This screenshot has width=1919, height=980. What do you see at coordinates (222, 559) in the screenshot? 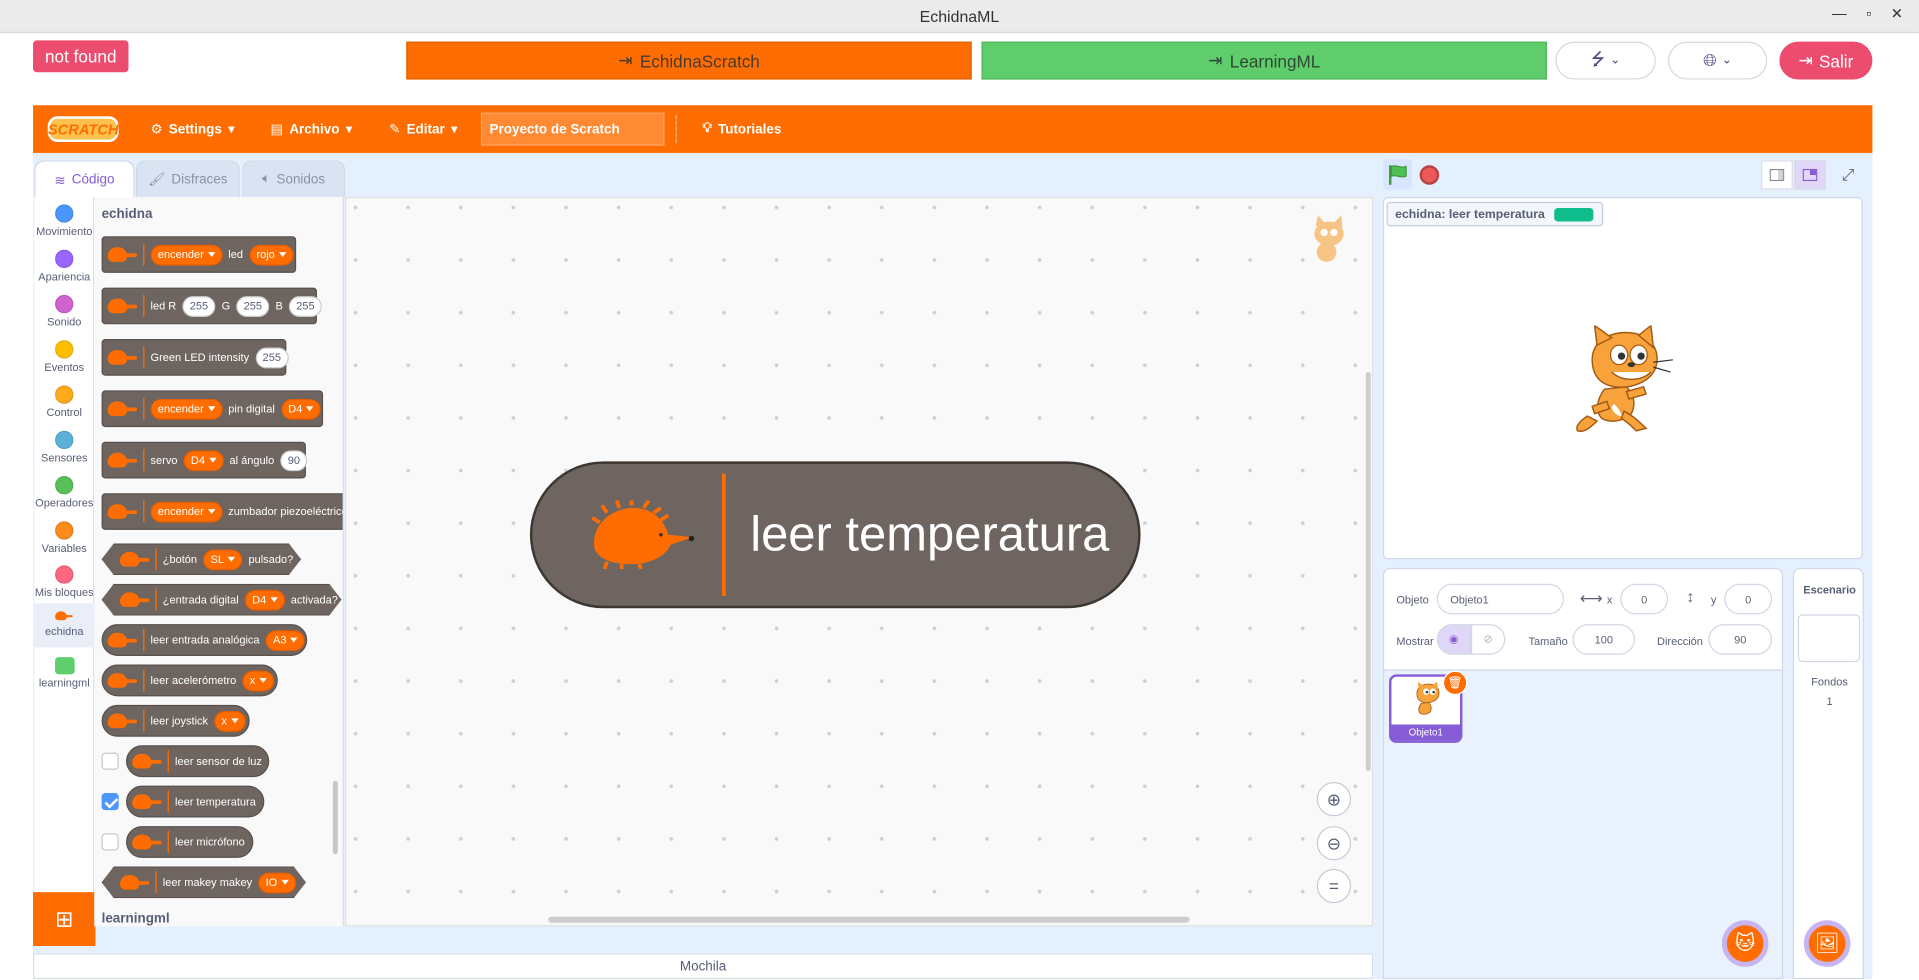
I see `block-dropdown: SL` at bounding box center [222, 559].